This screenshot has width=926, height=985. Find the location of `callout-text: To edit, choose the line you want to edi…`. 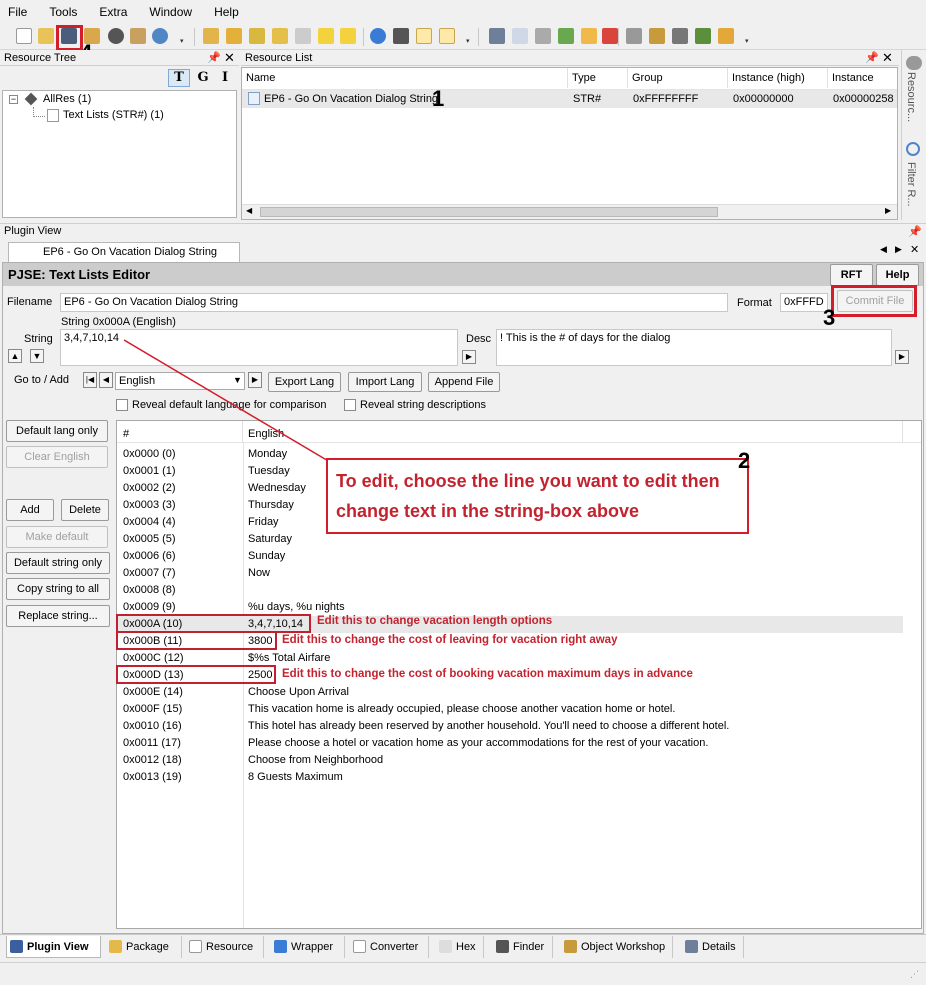

callout-text: To edit, choose the line you want to edi… is located at coordinates (528, 496).